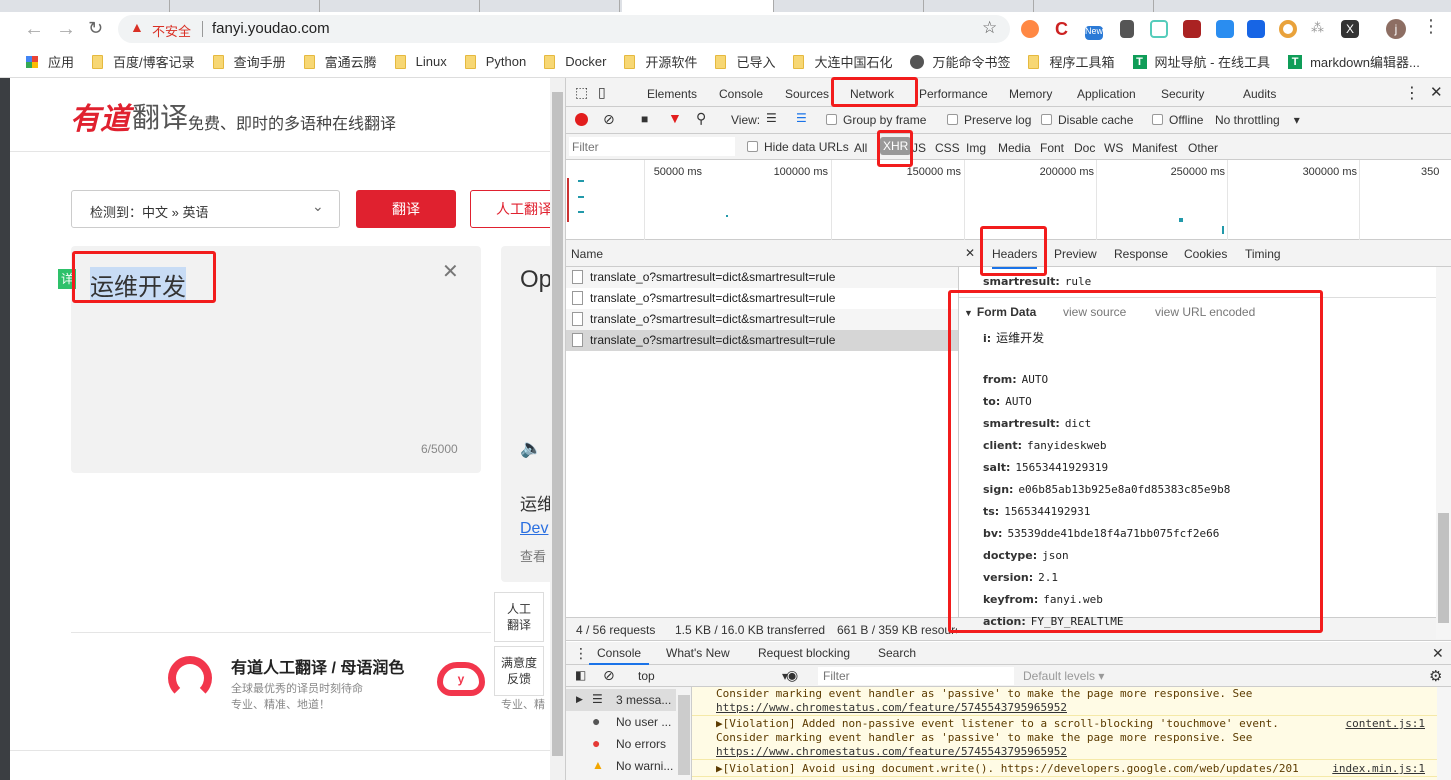 This screenshot has width=1451, height=780. Describe the element at coordinates (406, 209) in the screenshot. I see `translate-button: 翻译` at that location.